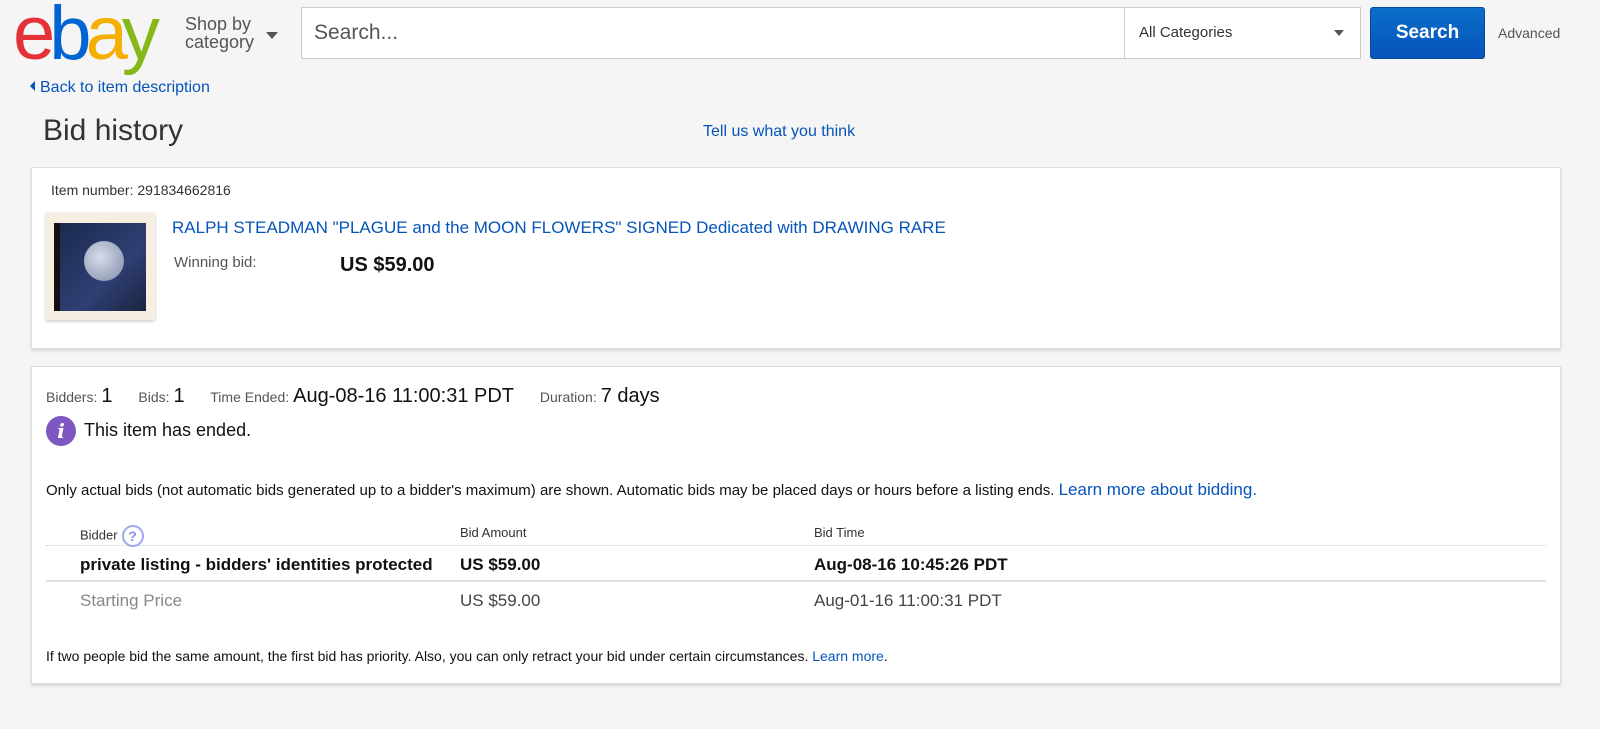 Image resolution: width=1600 pixels, height=729 pixels. I want to click on winning-bid-label: Winning bid:, so click(215, 262).